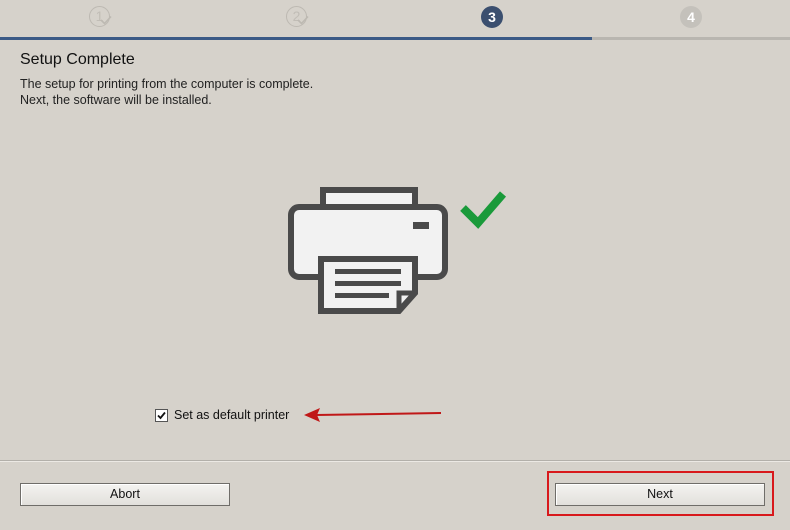  I want to click on check-icon, so click(483, 210).